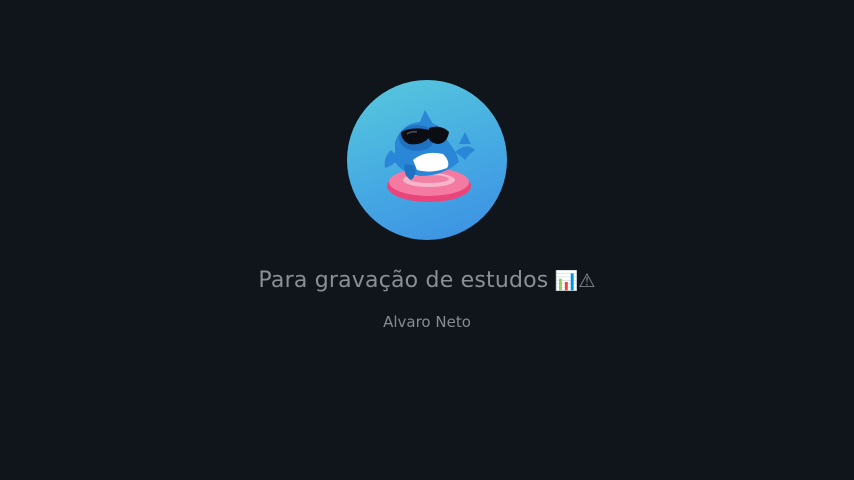  Describe the element at coordinates (427, 322) in the screenshot. I see `profile-subtitle: Alvaro Neto` at that location.